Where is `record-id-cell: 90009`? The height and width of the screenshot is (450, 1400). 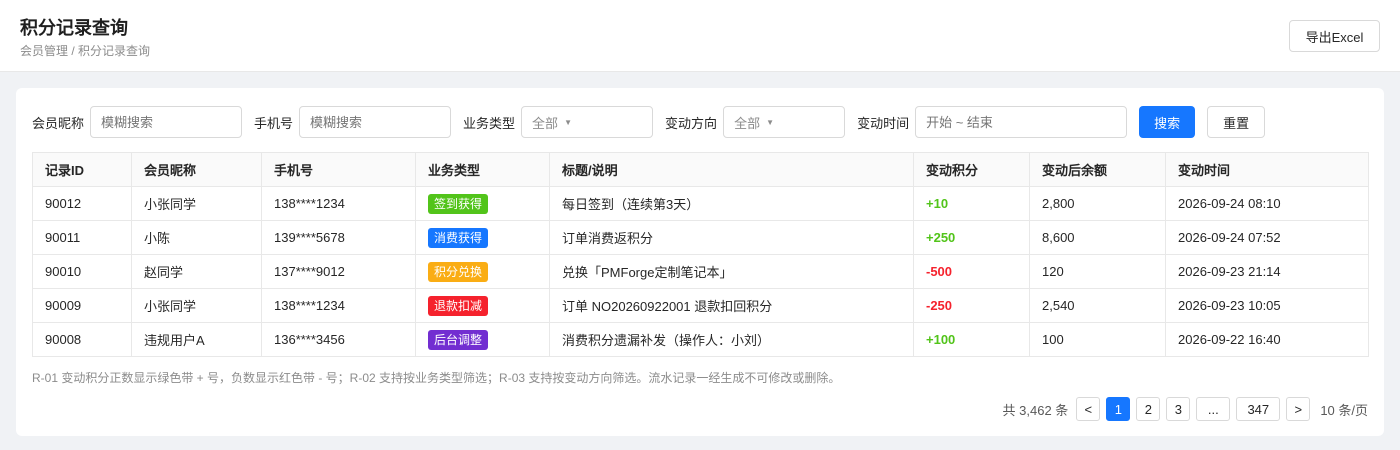 record-id-cell: 90009 is located at coordinates (82, 305).